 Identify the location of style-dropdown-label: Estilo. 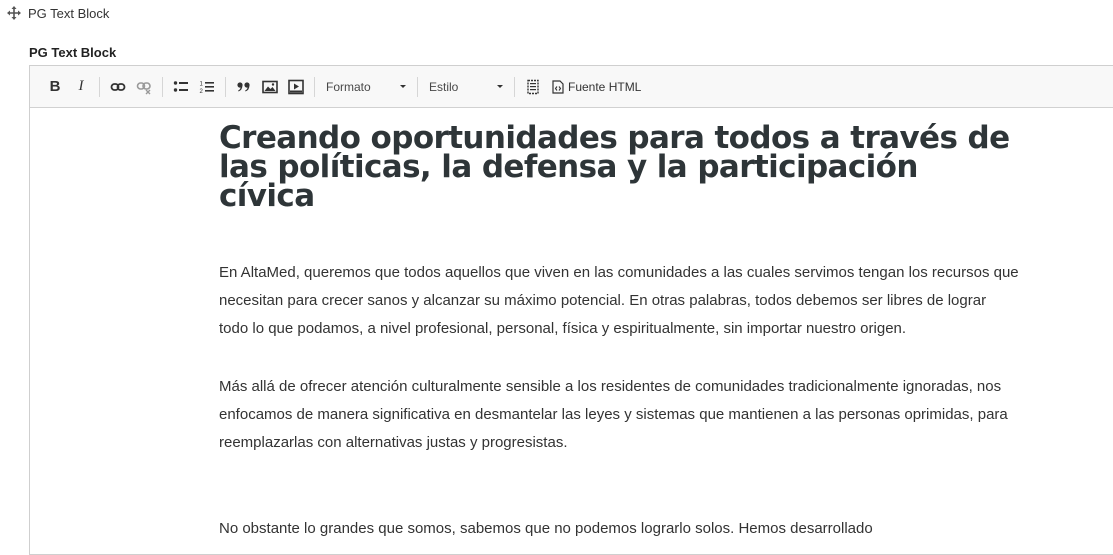
(444, 86).